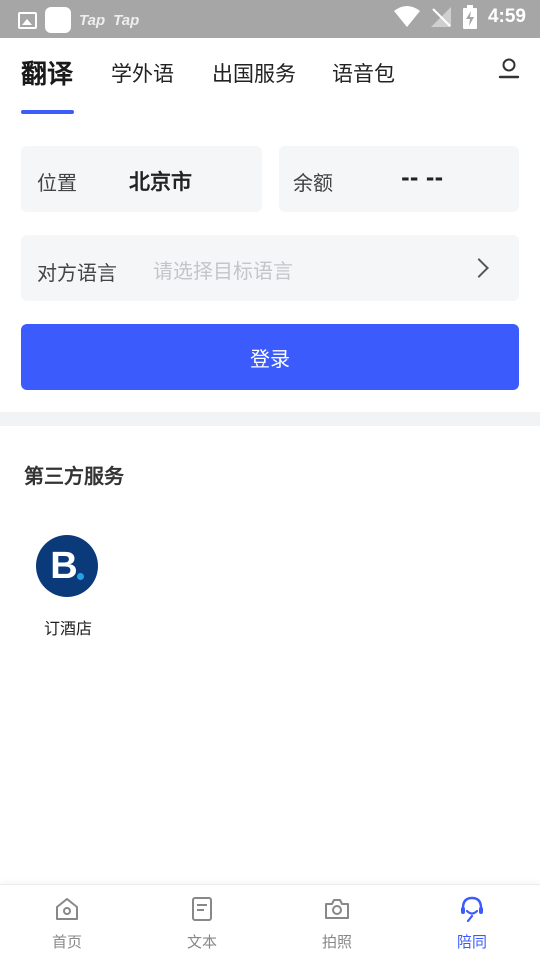 This screenshot has width=540, height=960. What do you see at coordinates (270, 419) in the screenshot?
I see `section-divider` at bounding box center [270, 419].